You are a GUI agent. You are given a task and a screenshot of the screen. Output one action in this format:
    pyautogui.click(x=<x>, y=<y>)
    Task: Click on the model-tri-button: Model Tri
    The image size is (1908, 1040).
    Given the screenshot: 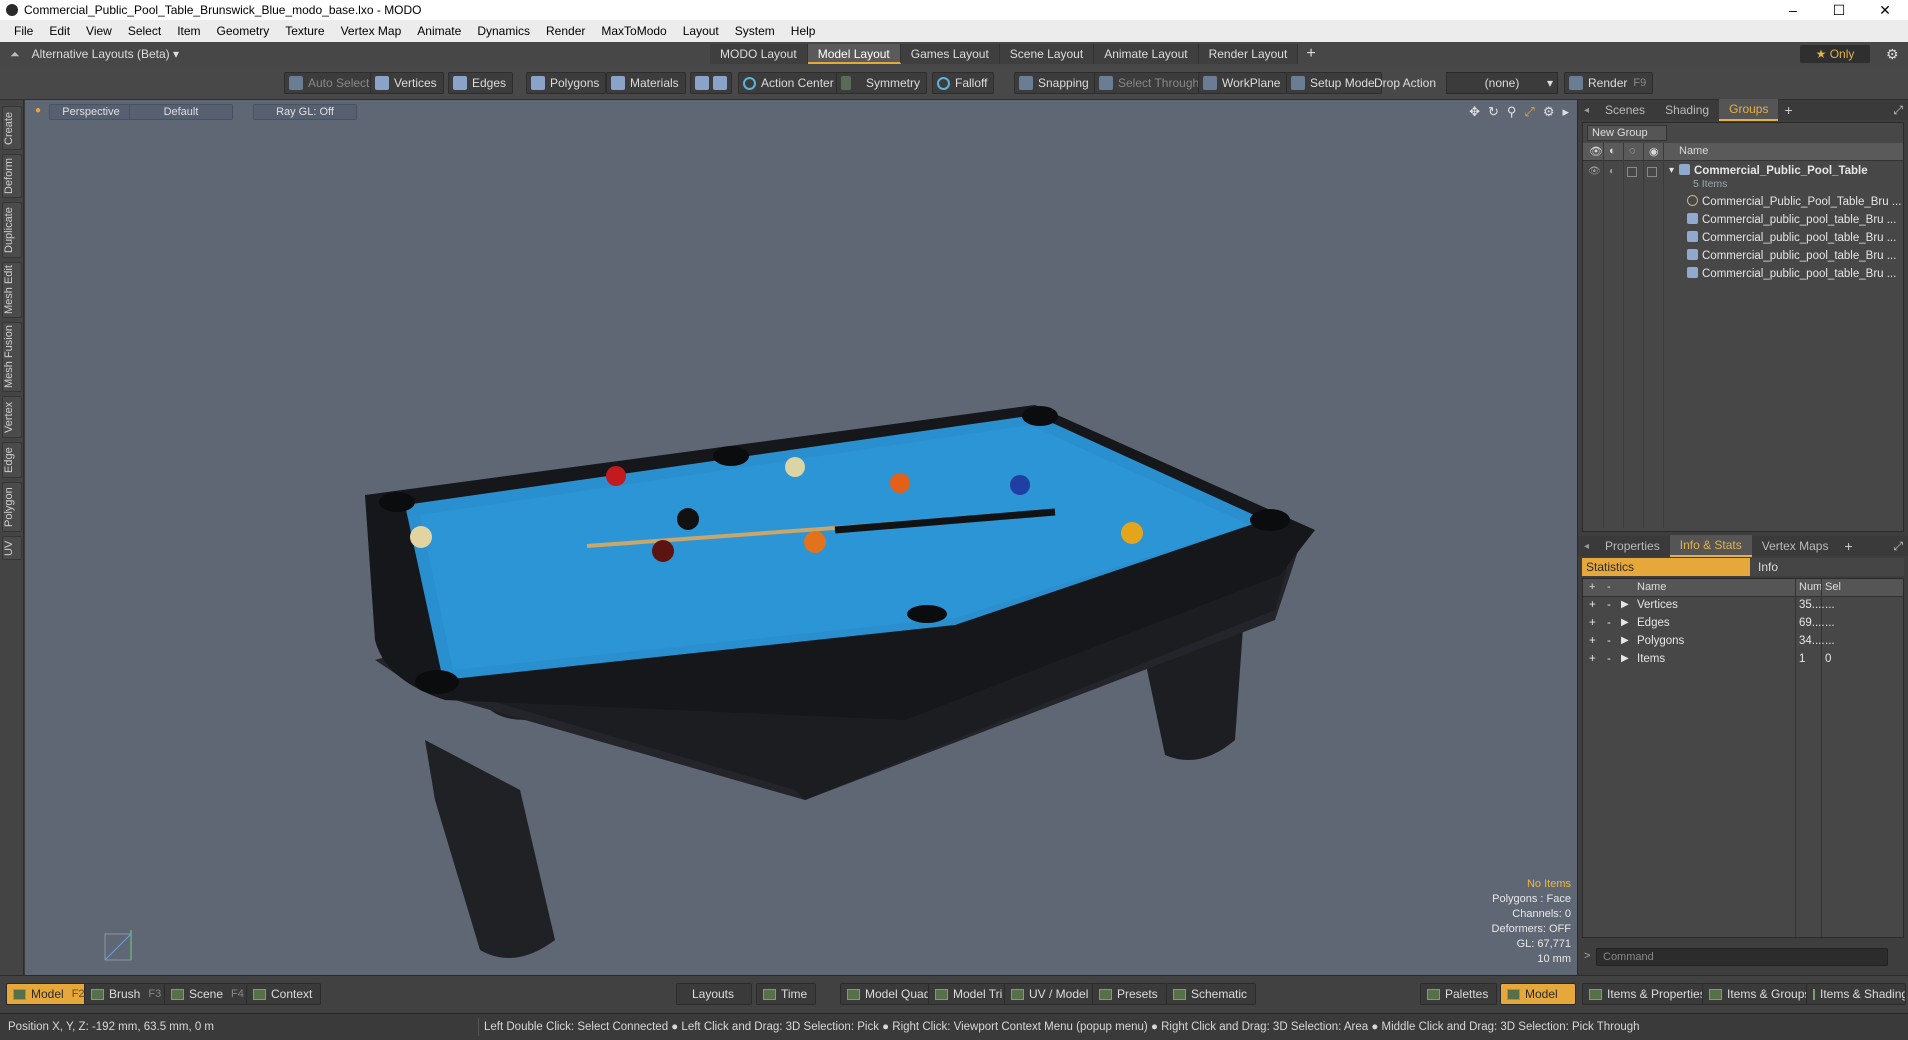 What is the action you would take?
    pyautogui.click(x=970, y=994)
    